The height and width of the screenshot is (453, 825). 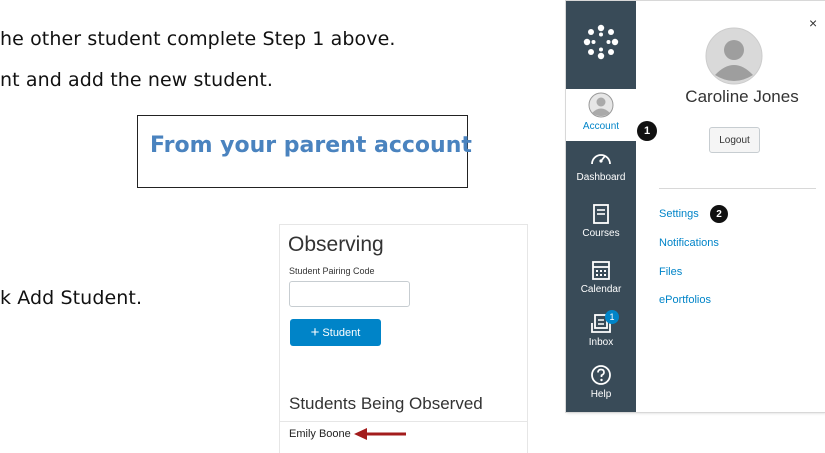 I want to click on inbox-unread-badge: 1, so click(x=612, y=317).